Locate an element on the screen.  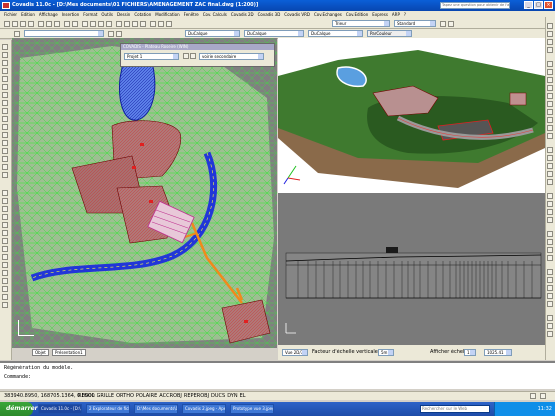
zoom-window-icon is located at coordinates (101, 24).